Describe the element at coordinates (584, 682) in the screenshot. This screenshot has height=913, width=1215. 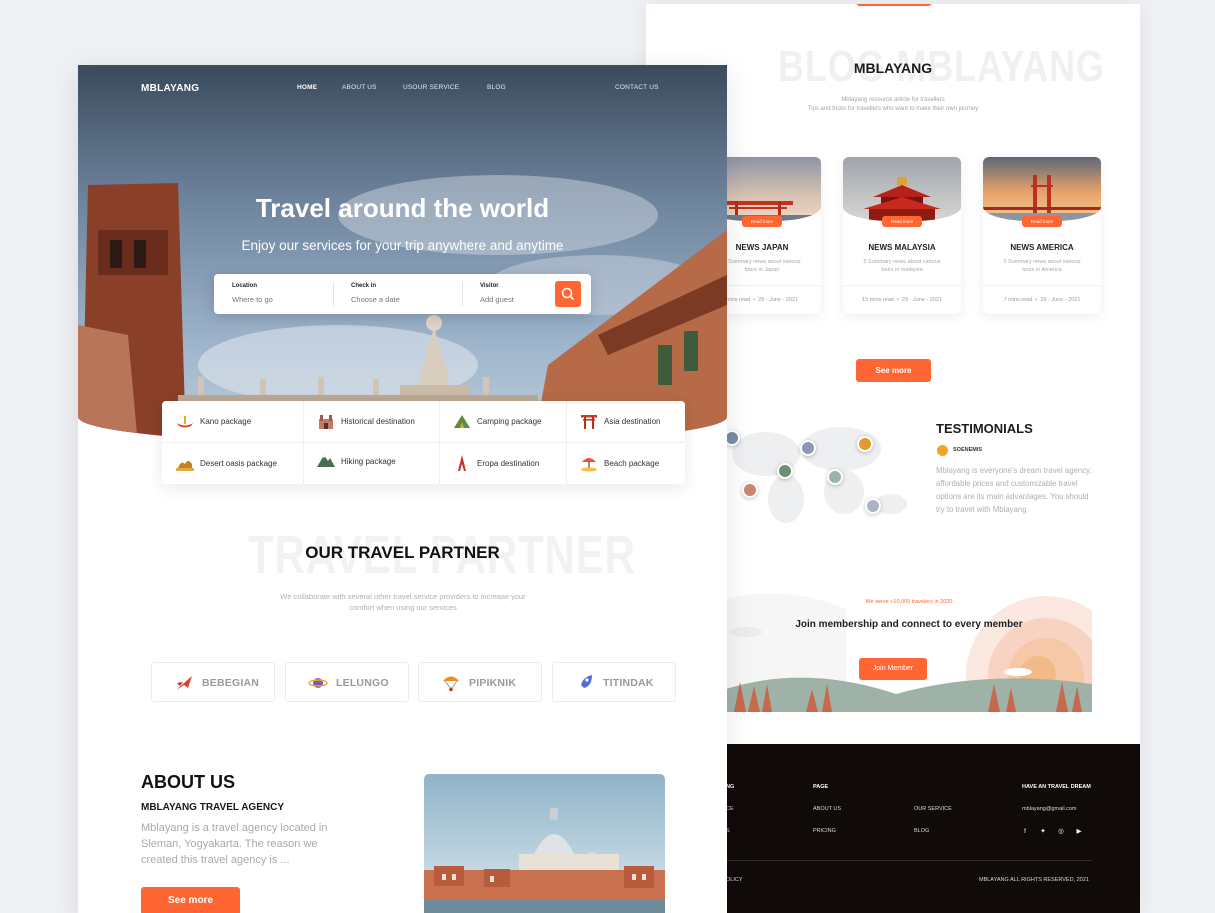
I see `rocket-icon` at that location.